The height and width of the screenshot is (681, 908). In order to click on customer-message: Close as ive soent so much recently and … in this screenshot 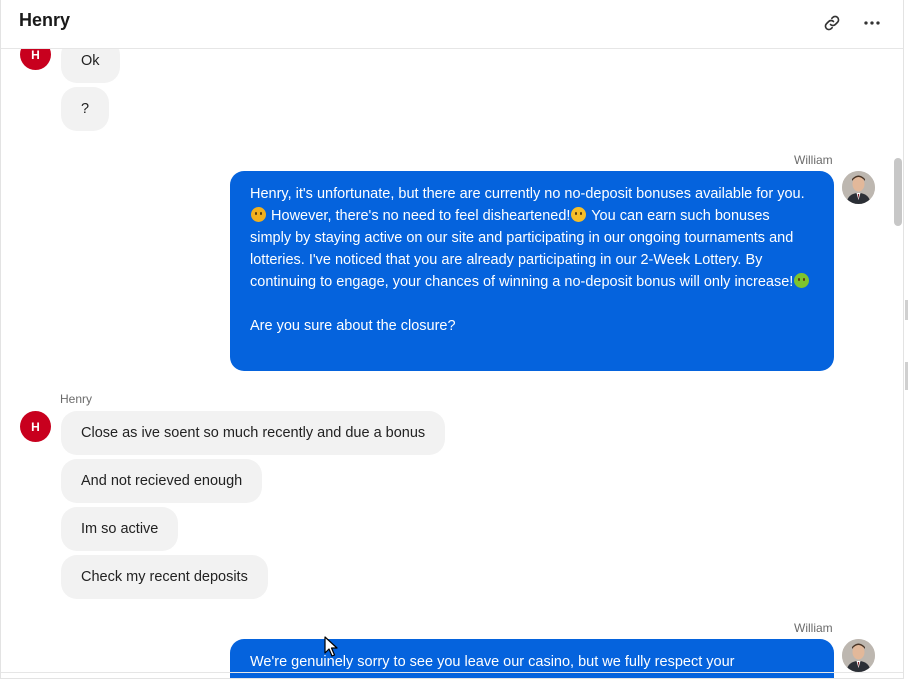, I will do `click(253, 433)`.